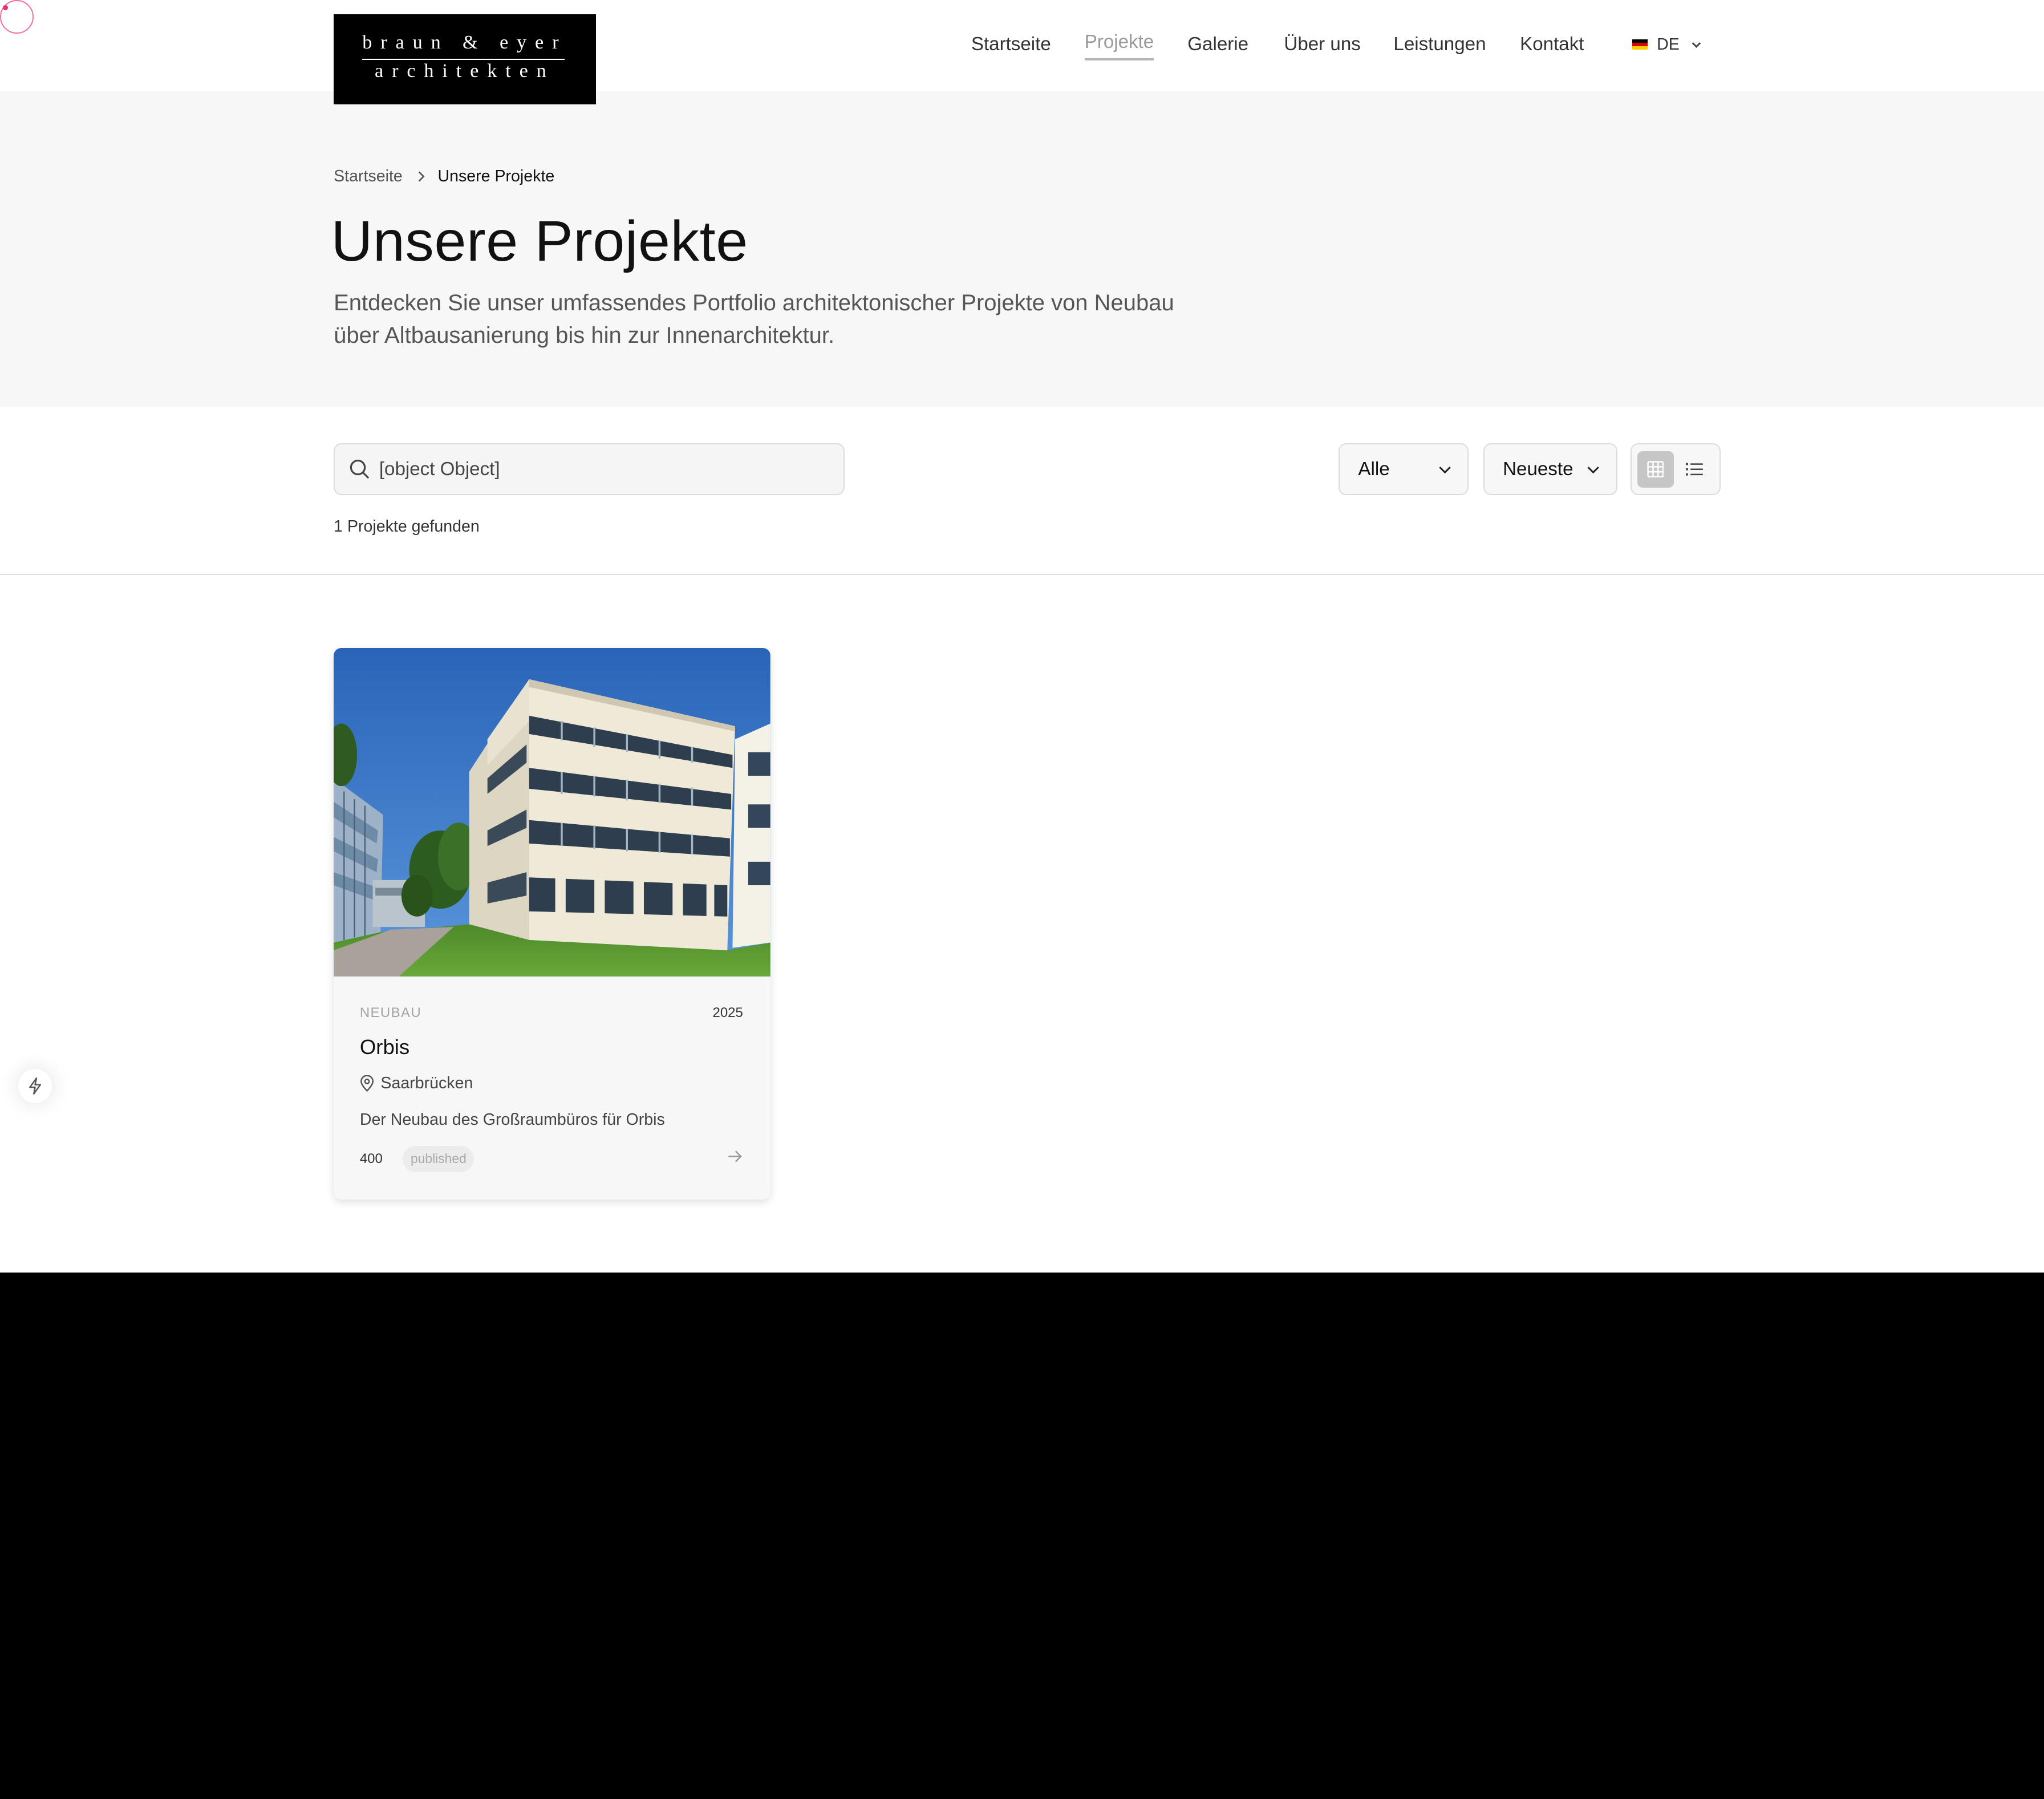 This screenshot has width=2044, height=1799. Describe the element at coordinates (600, 469) in the screenshot. I see `search-input` at that location.